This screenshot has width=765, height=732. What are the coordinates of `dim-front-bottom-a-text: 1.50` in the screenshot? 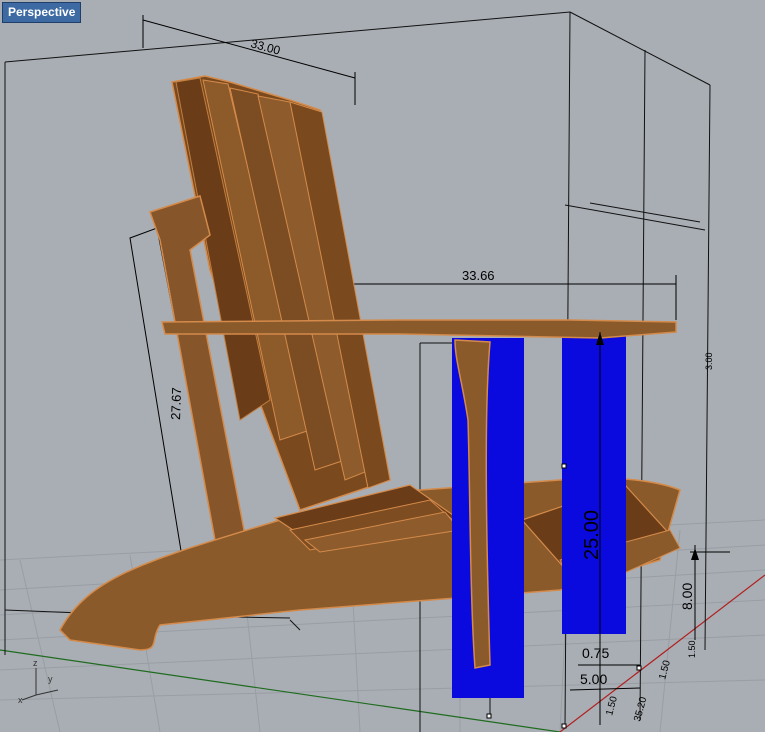 It's located at (612, 706).